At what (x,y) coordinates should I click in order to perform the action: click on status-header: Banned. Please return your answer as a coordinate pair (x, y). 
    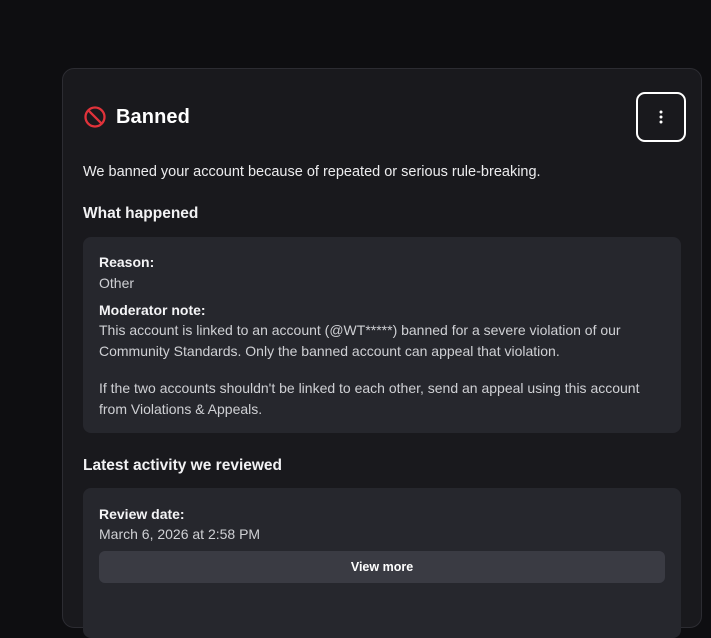
    Looking at the image, I should click on (136, 117).